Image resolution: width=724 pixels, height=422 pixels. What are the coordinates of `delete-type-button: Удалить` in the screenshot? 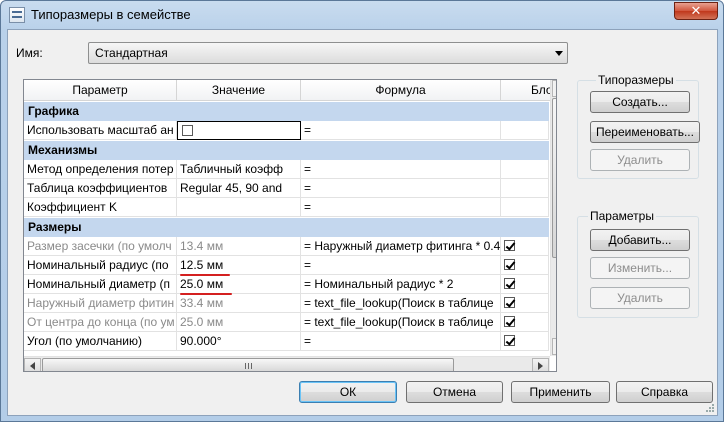 It's located at (640, 160).